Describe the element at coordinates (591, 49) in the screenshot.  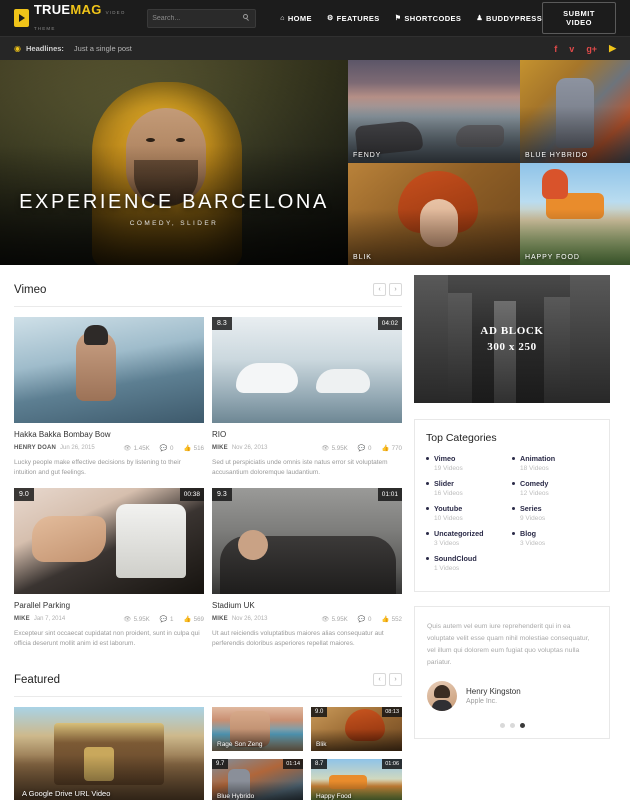
I see `google-plus-icon: g+` at that location.